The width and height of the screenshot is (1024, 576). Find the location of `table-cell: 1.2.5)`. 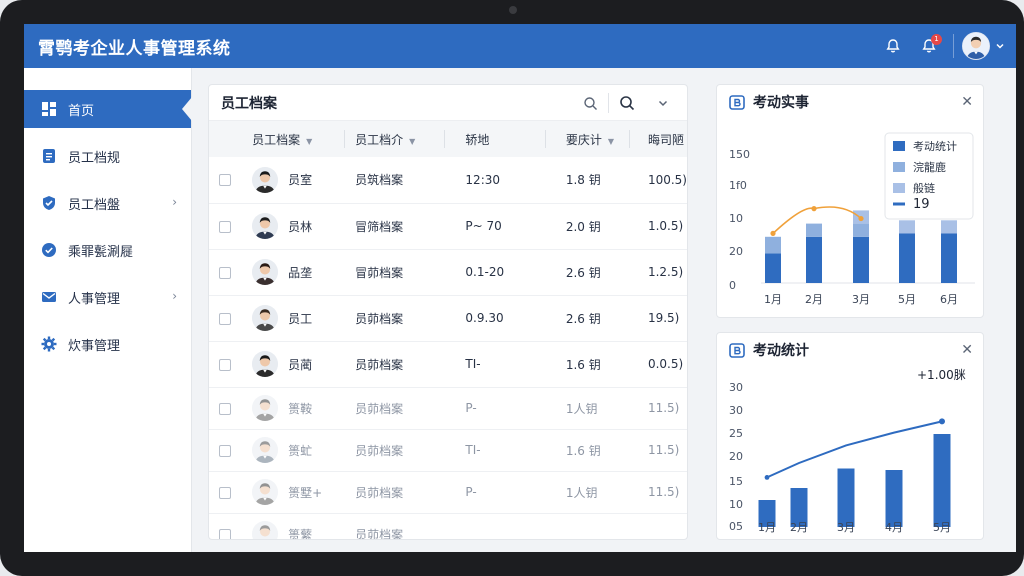

table-cell: 1.2.5) is located at coordinates (658, 272).